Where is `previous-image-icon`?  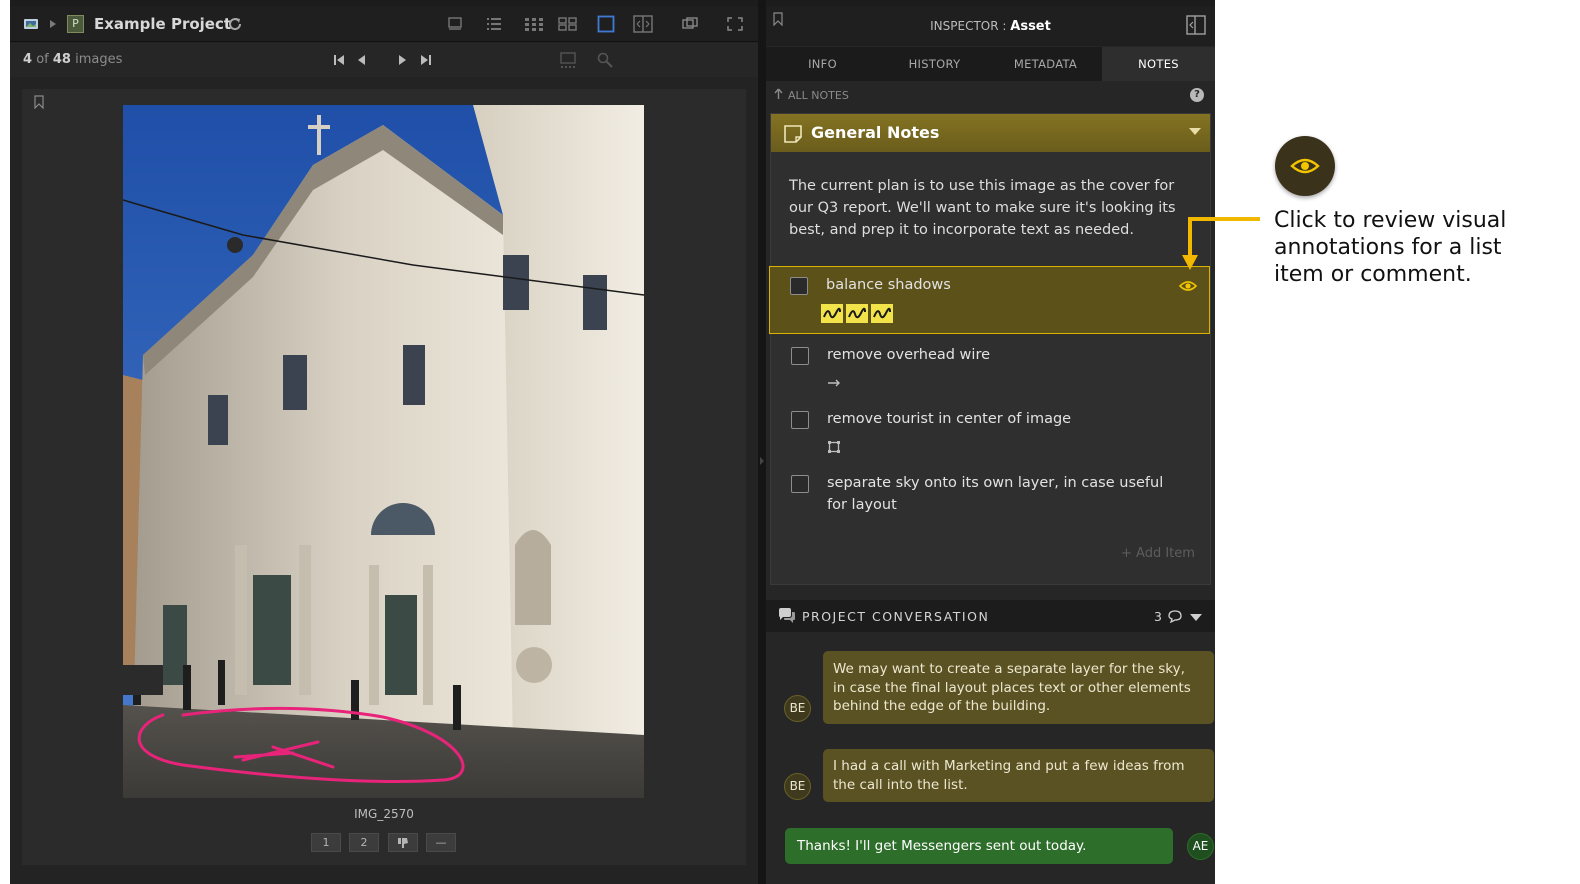
previous-image-icon is located at coordinates (362, 60).